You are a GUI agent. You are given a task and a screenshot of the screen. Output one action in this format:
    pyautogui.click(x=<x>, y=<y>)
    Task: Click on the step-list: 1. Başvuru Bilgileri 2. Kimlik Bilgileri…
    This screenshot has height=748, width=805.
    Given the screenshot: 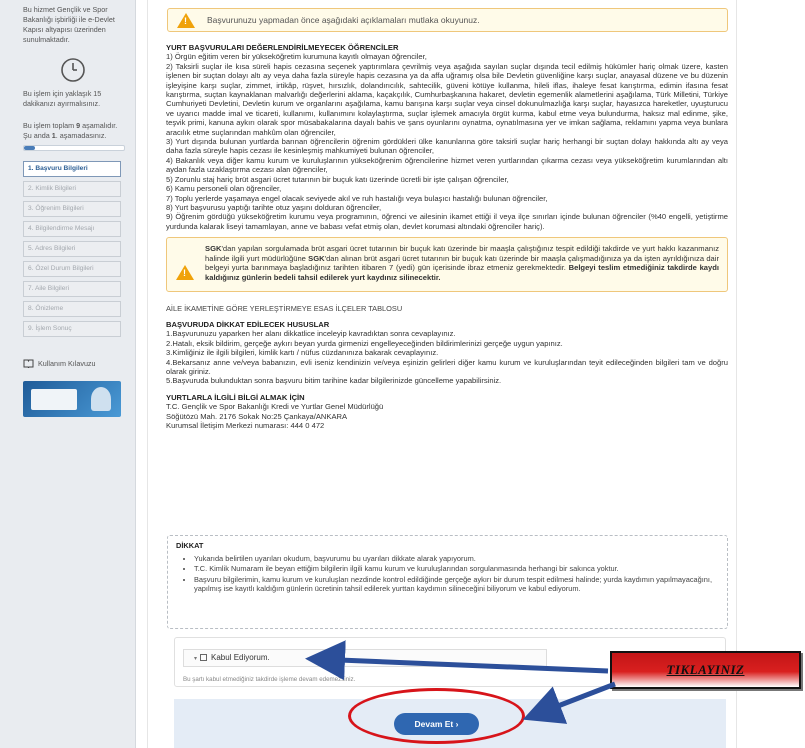 What is the action you would take?
    pyautogui.click(x=72, y=249)
    